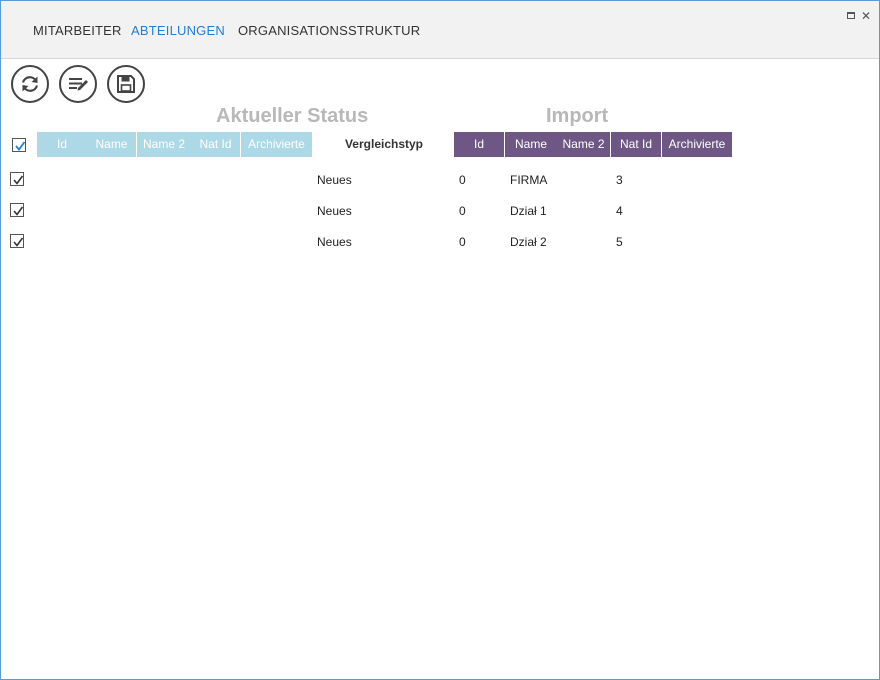  I want to click on import-header-name2: Name 2, so click(584, 144).